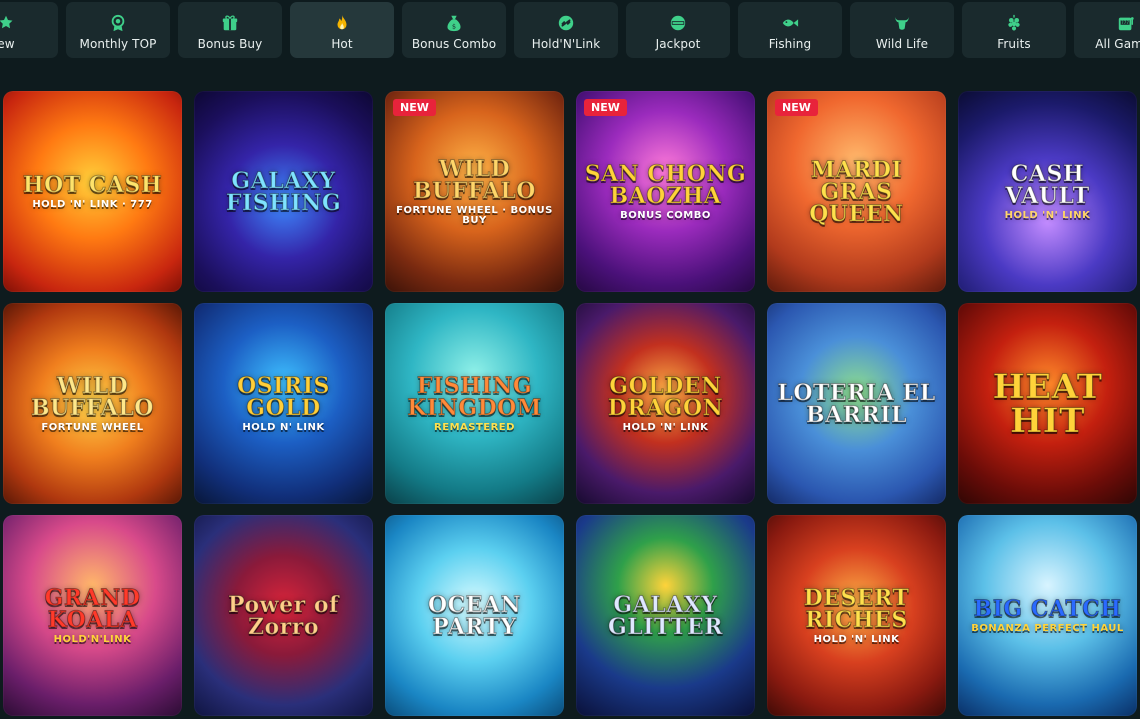 This screenshot has width=1140, height=719. I want to click on game-tile-san-chong-baozha: NEW San Chong Baozha BONUS COMBO, so click(665, 191).